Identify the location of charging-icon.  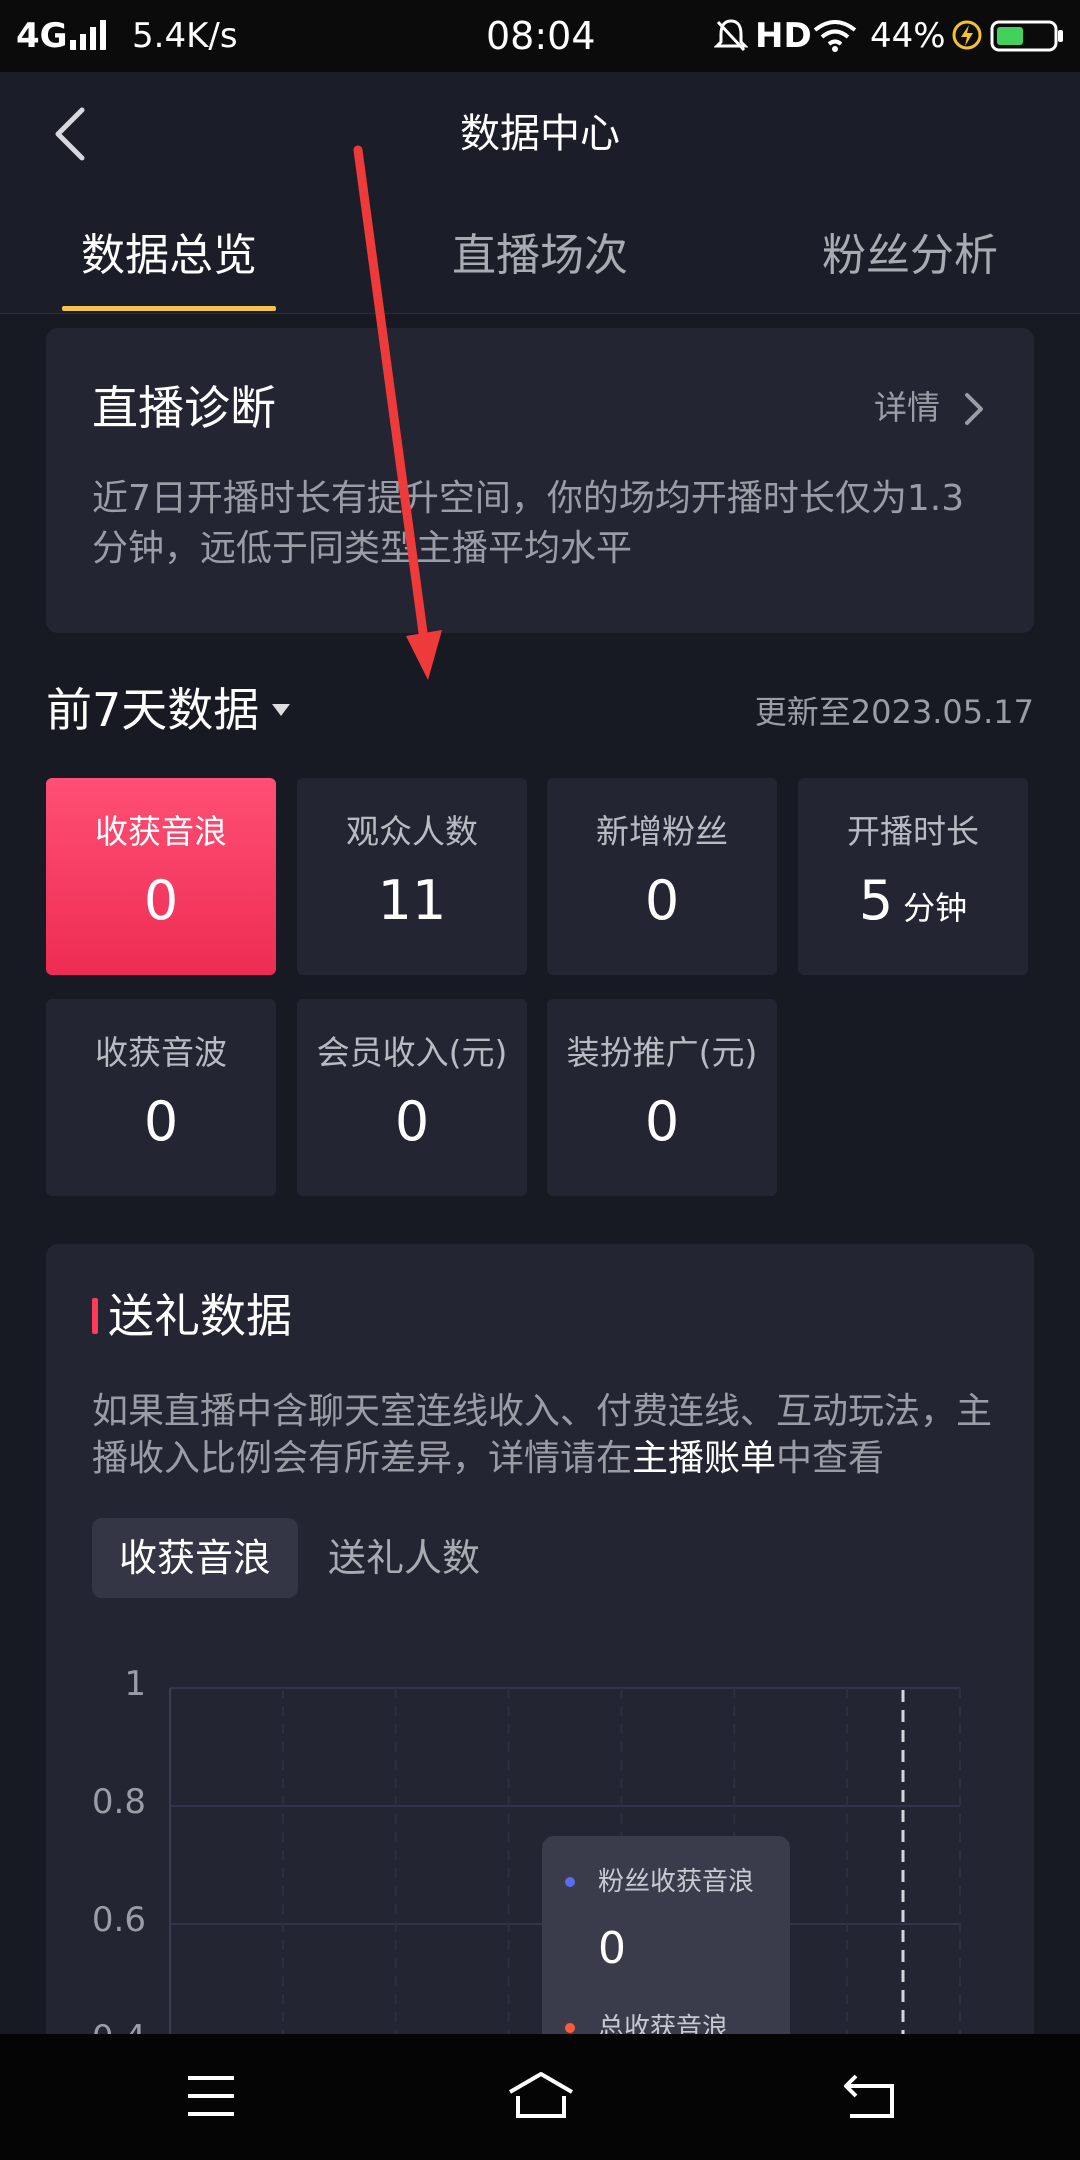
(967, 35).